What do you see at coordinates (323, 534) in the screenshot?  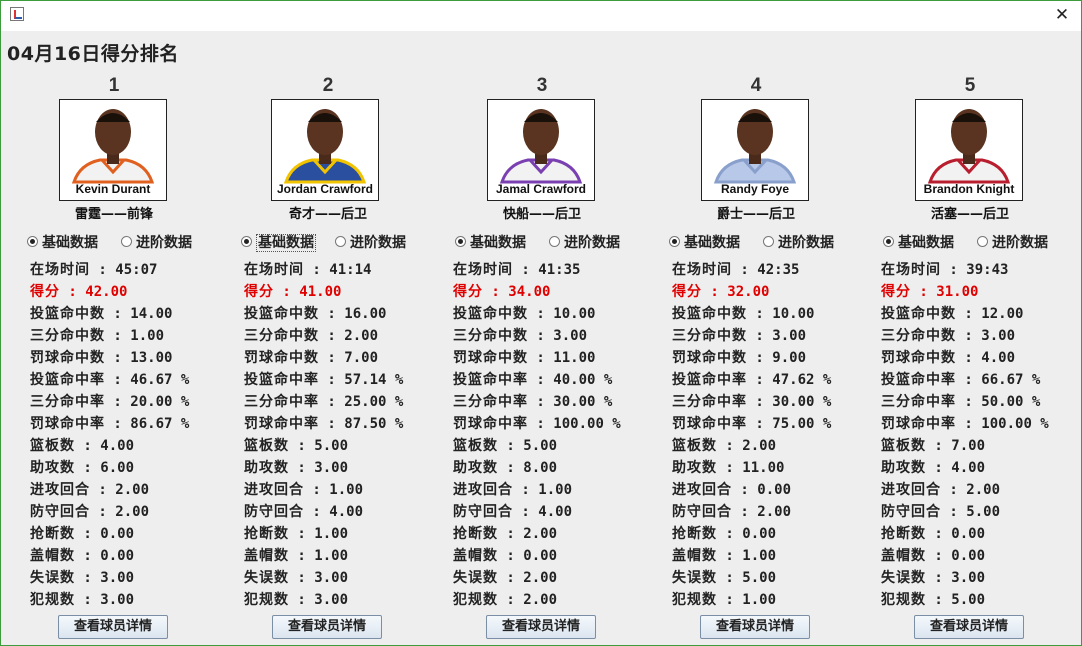 I see `stat-row: 抢断数 : 1.00` at bounding box center [323, 534].